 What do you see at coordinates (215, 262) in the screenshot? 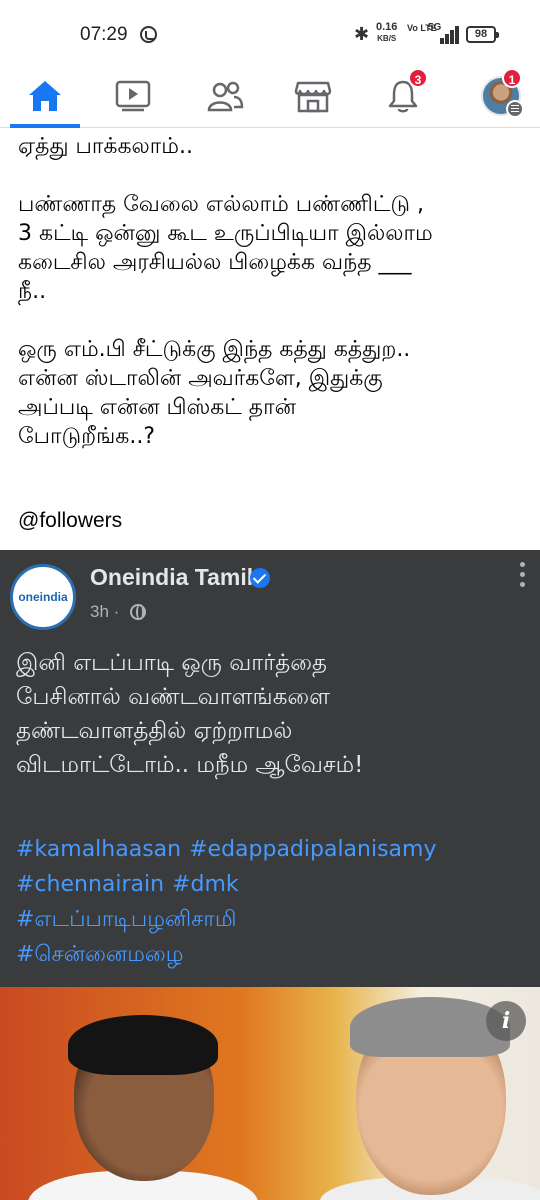
I see `post-line: கடைசில அரசியல்ல பிழைக்க வந்த ___` at bounding box center [215, 262].